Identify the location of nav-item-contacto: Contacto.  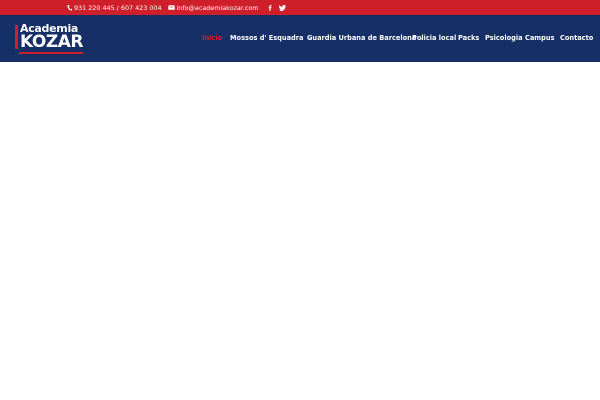
(576, 38).